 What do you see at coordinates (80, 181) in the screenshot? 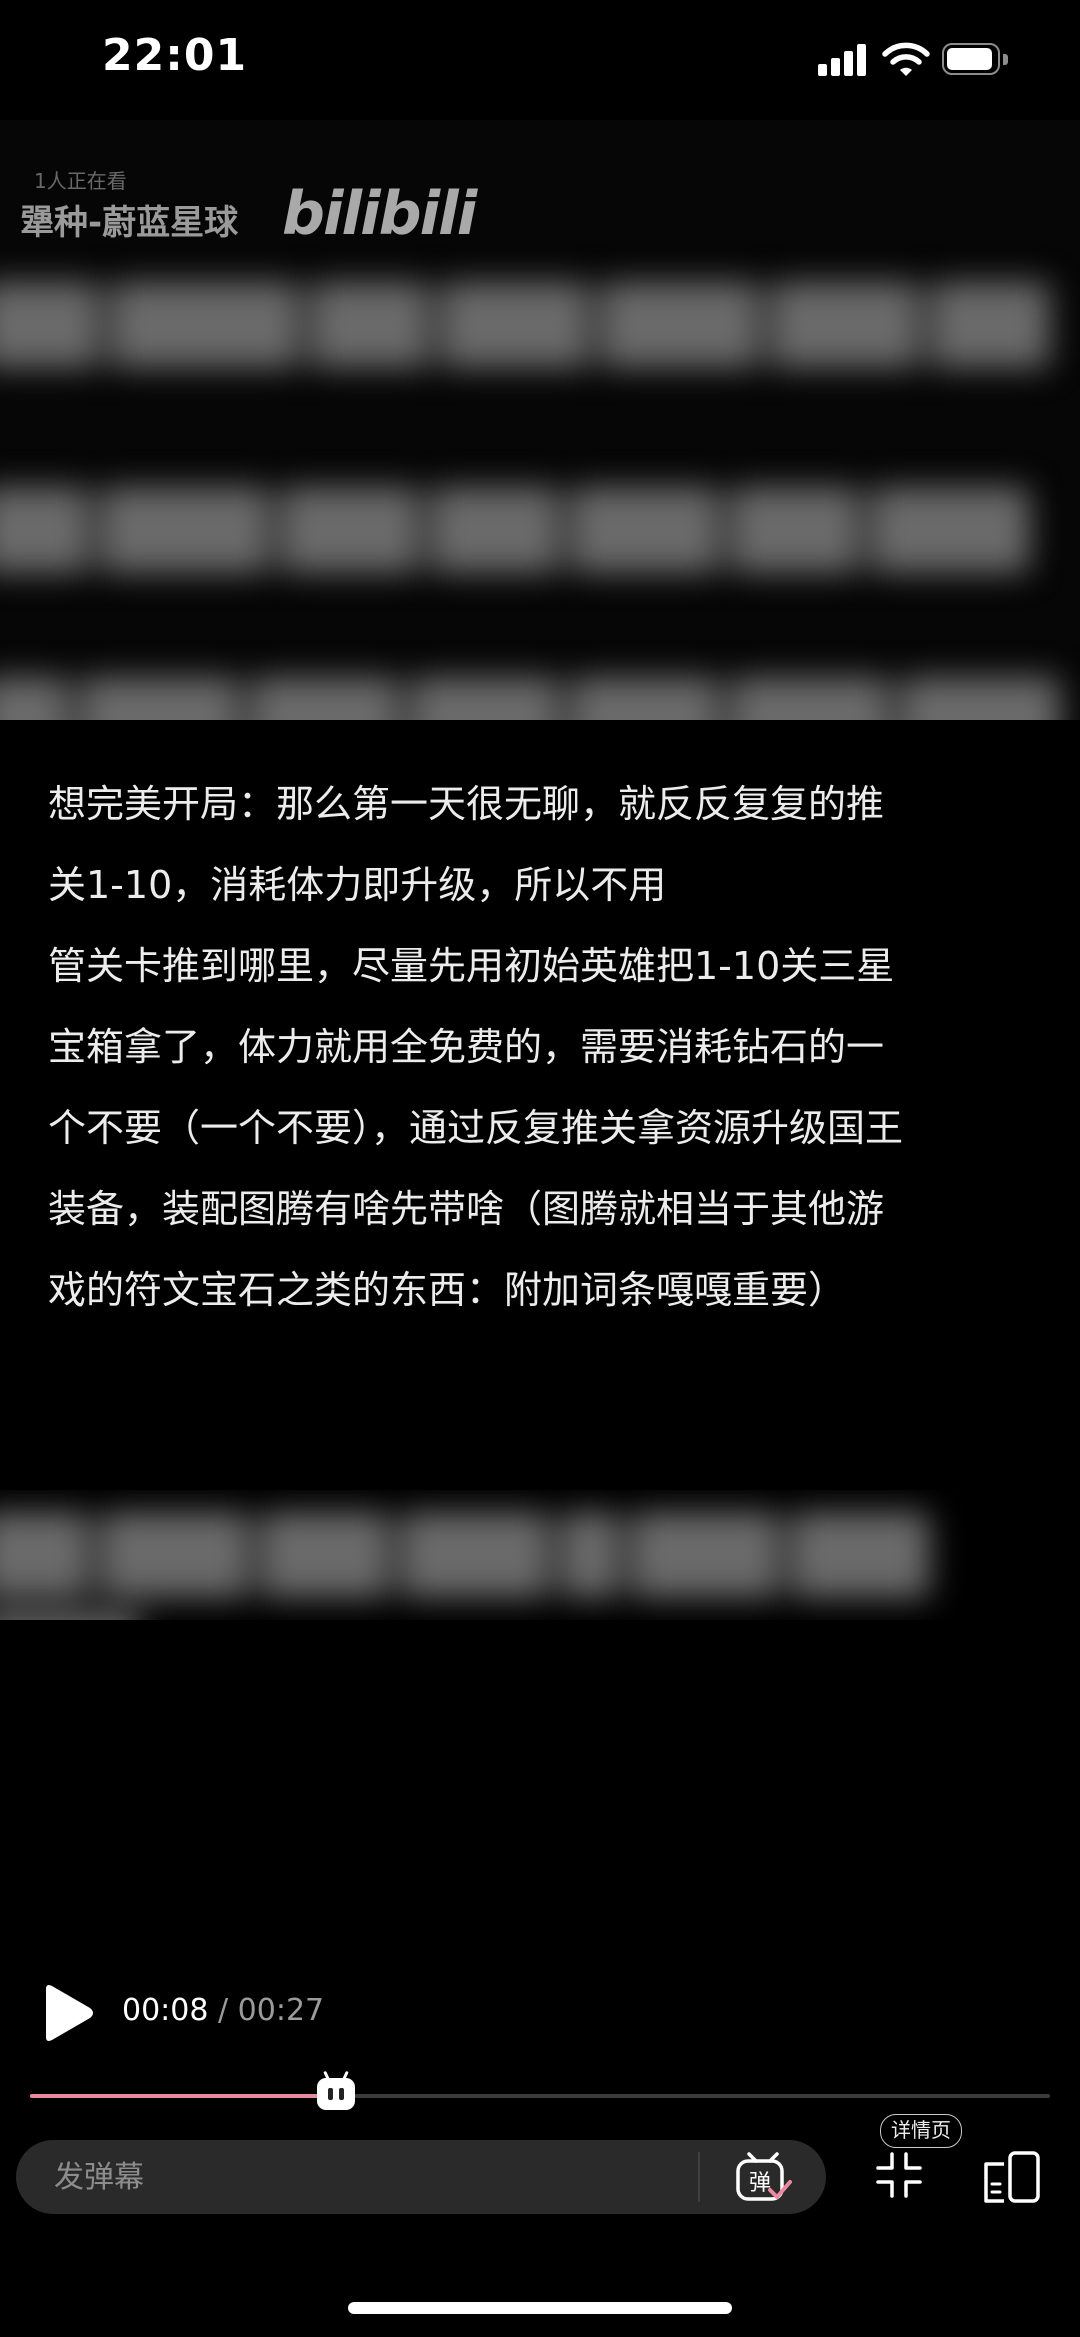
I see `viewer-count: 1人正在看` at bounding box center [80, 181].